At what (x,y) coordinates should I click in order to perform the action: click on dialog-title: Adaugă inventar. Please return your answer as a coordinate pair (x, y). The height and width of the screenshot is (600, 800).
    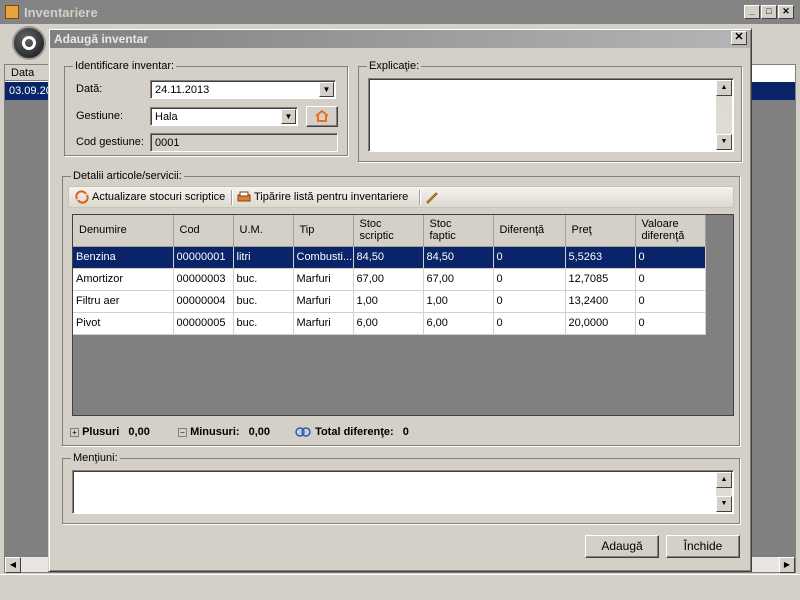
    Looking at the image, I should click on (101, 39).